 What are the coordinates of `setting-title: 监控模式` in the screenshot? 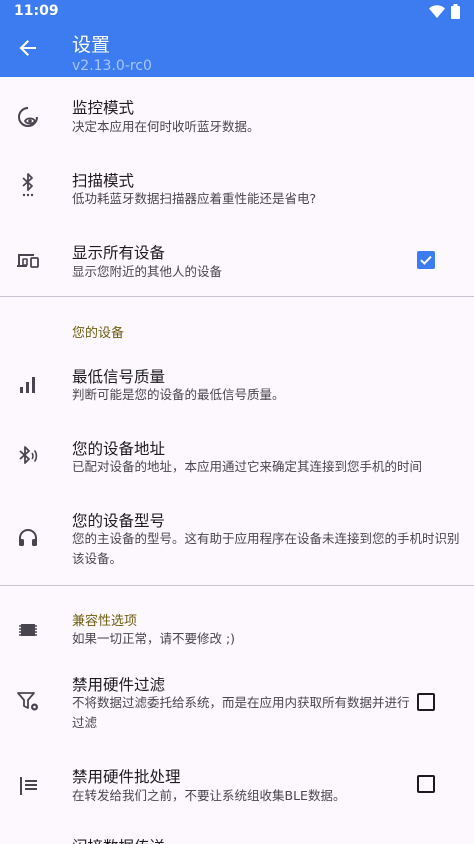 It's located at (103, 108).